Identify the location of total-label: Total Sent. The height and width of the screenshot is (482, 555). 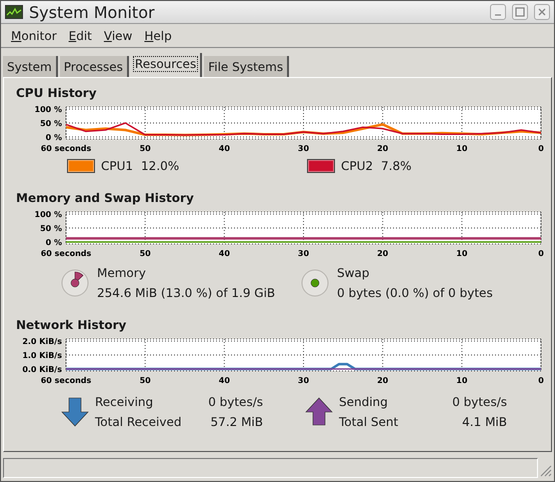
(369, 422).